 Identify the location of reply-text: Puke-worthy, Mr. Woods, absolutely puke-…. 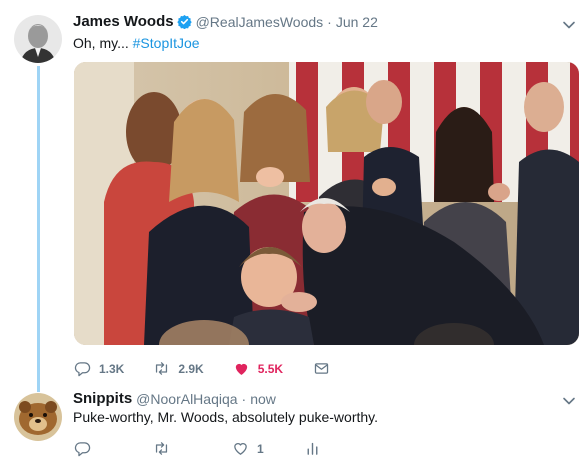
(226, 417).